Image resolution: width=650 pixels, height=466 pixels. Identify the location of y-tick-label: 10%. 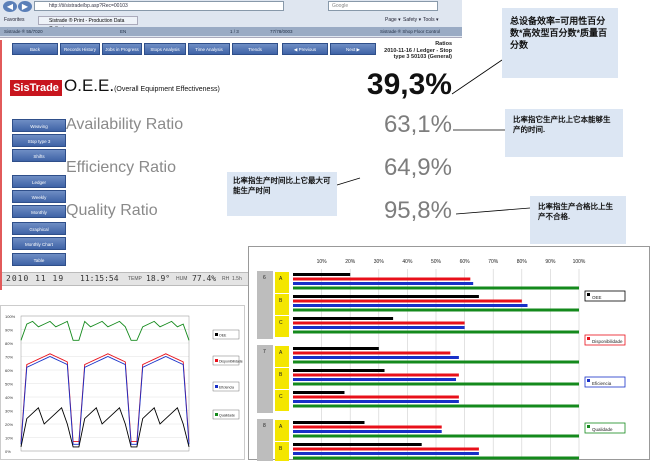
(9, 438).